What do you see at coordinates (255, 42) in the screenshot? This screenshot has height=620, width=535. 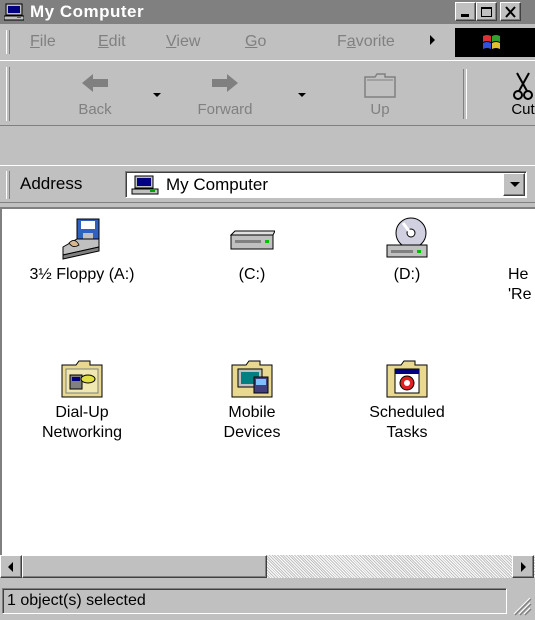 I see `menu-go: Go` at bounding box center [255, 42].